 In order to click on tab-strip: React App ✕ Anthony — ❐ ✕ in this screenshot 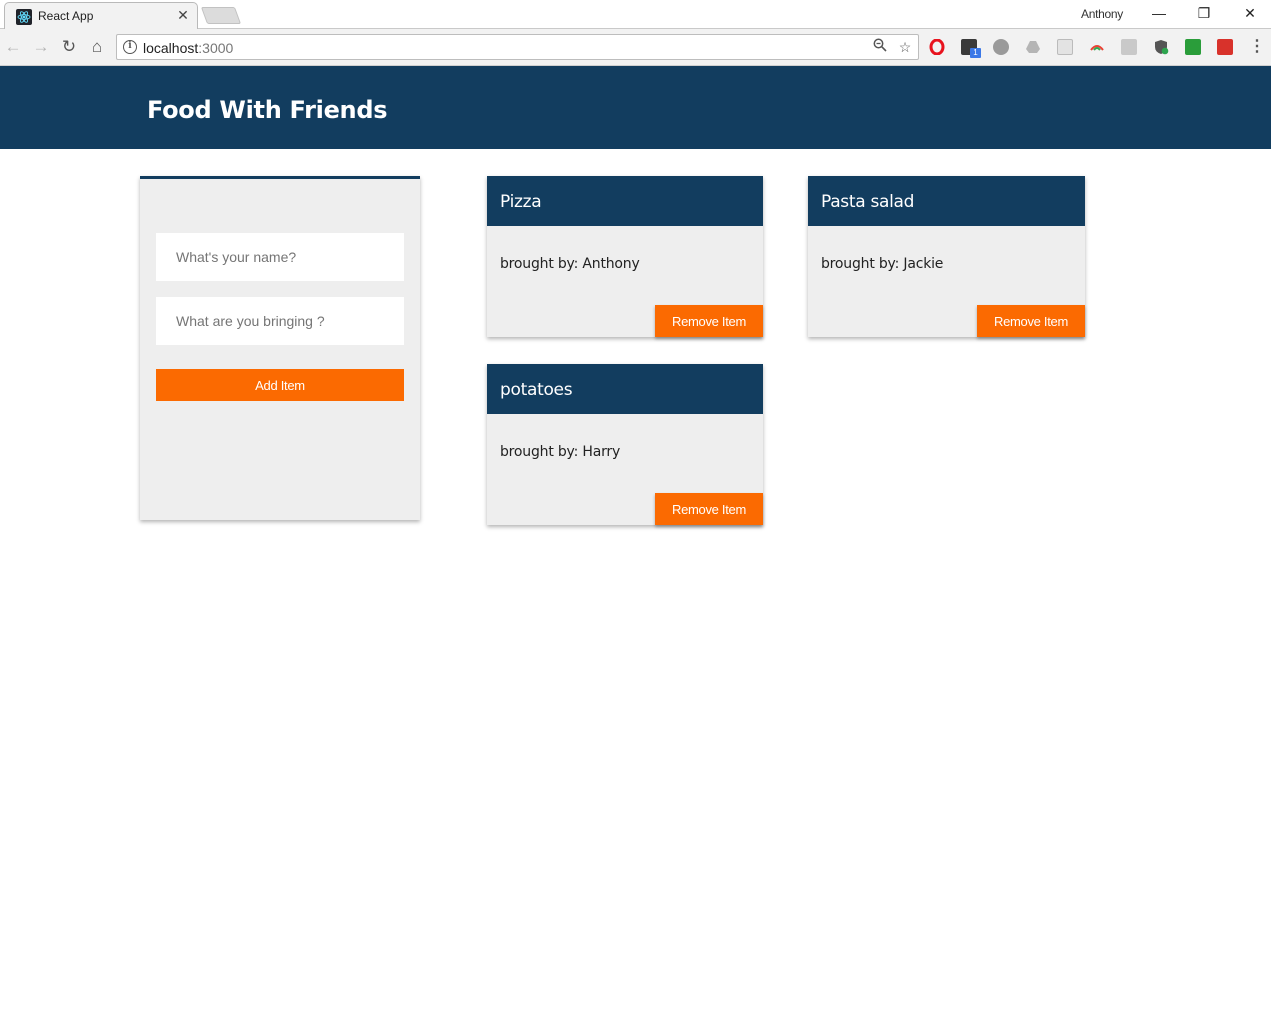, I will do `click(635, 15)`.